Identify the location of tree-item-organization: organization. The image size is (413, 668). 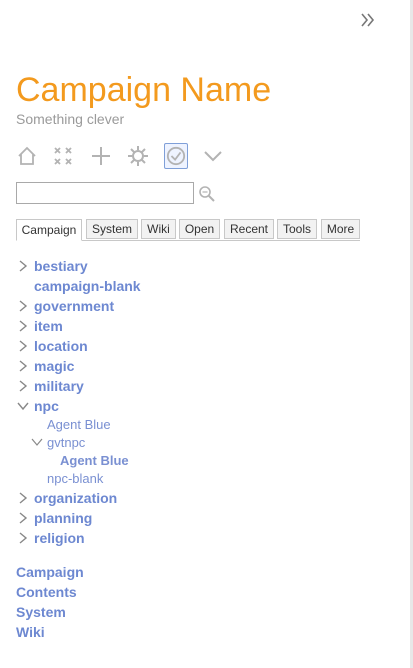
(66, 498).